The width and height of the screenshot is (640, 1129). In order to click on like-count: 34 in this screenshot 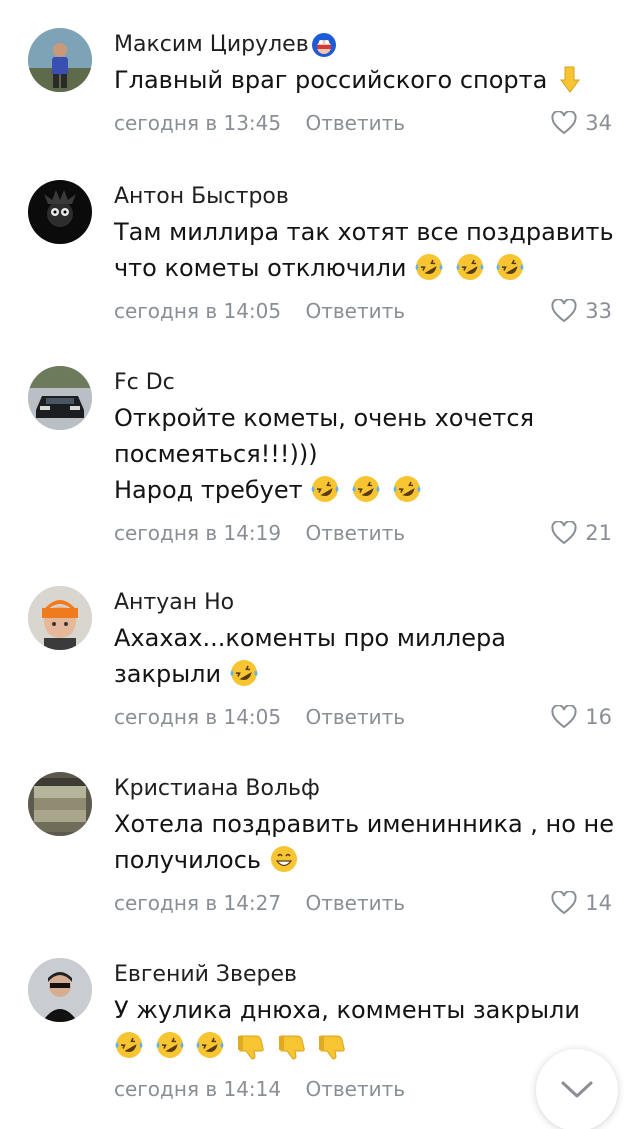, I will do `click(598, 123)`.